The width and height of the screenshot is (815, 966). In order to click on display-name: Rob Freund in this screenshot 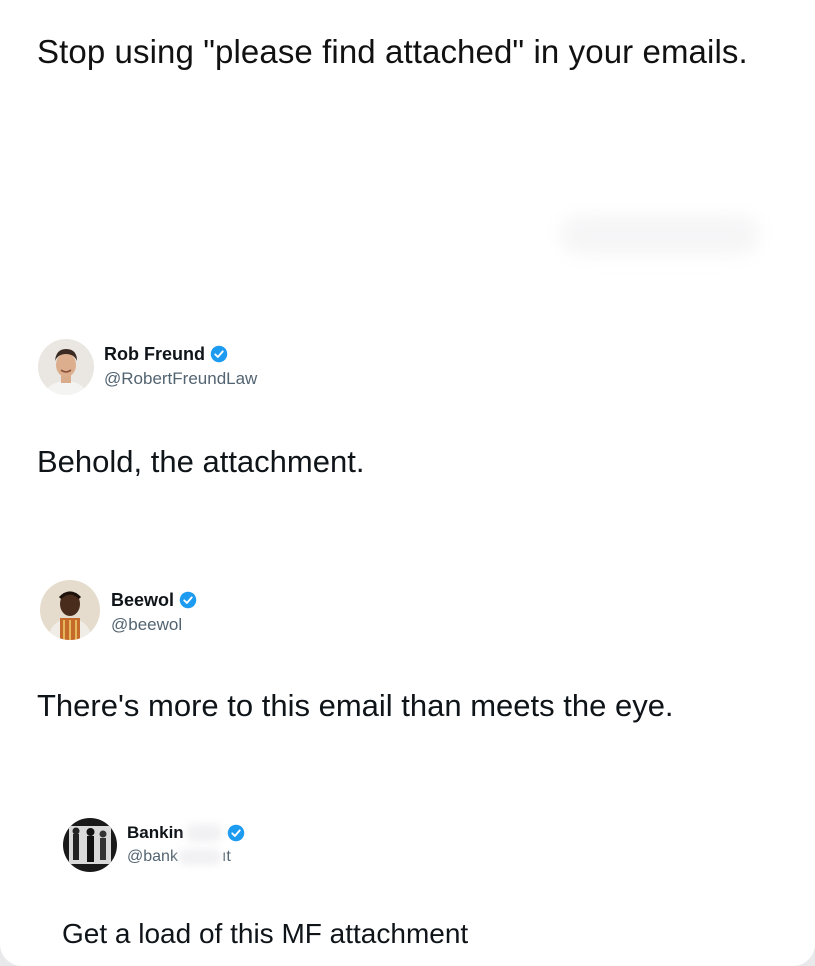, I will do `click(154, 354)`.